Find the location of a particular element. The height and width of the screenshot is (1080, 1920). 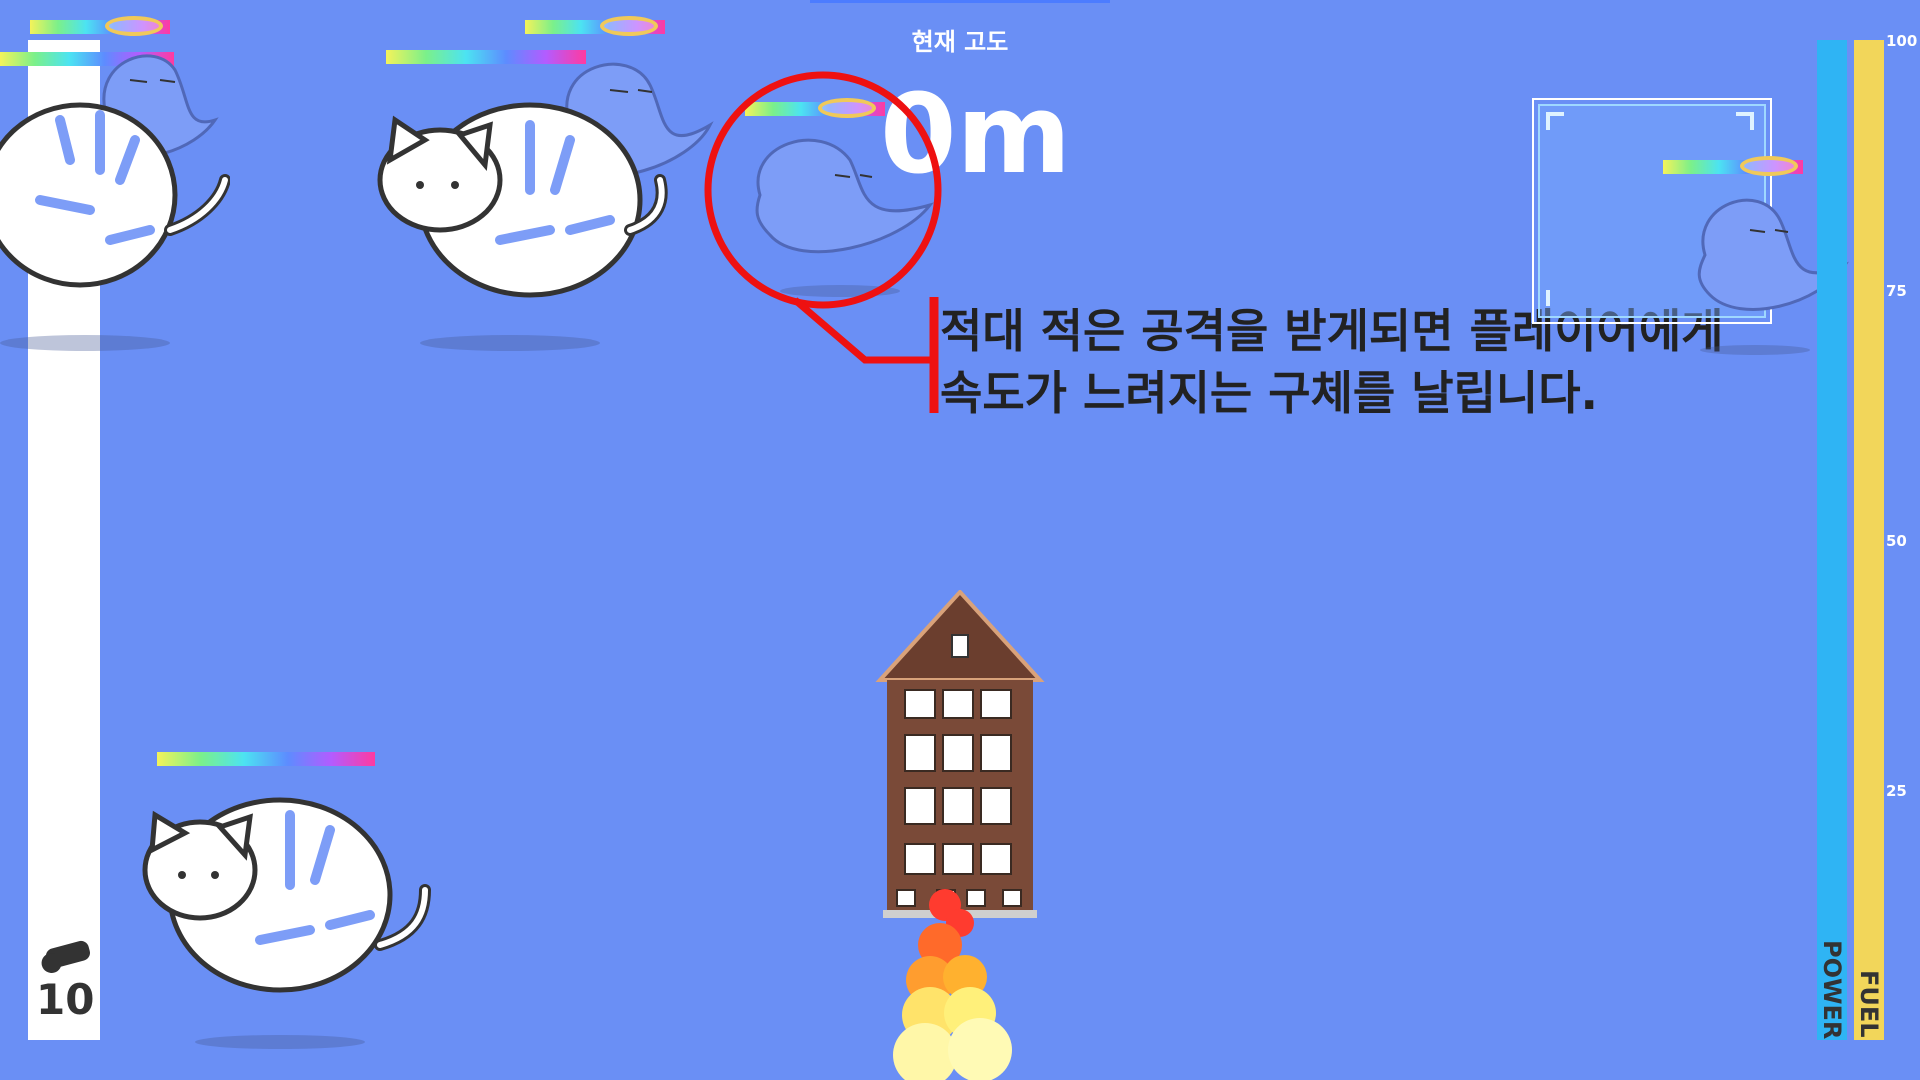

player-house-rocket is located at coordinates (960, 754).